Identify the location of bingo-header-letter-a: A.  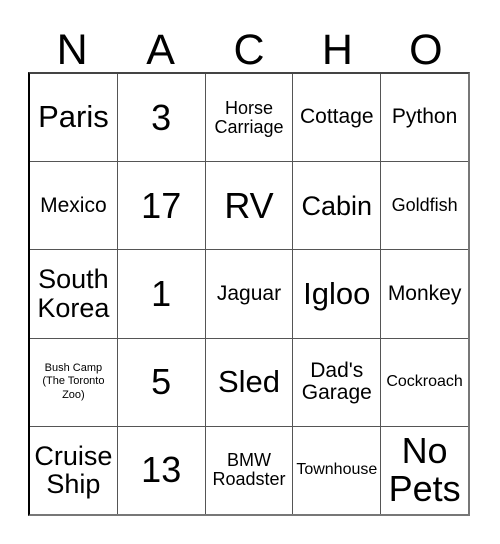
(160, 50).